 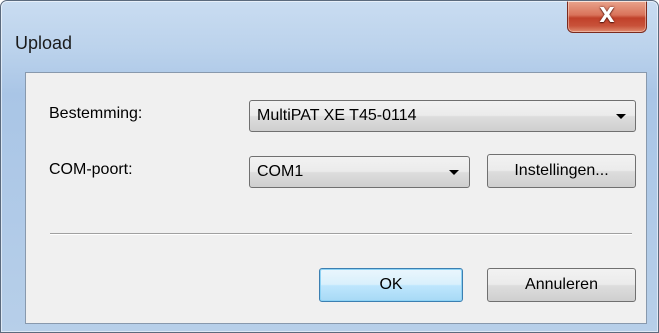 I want to click on close-icon: X, so click(x=607, y=15).